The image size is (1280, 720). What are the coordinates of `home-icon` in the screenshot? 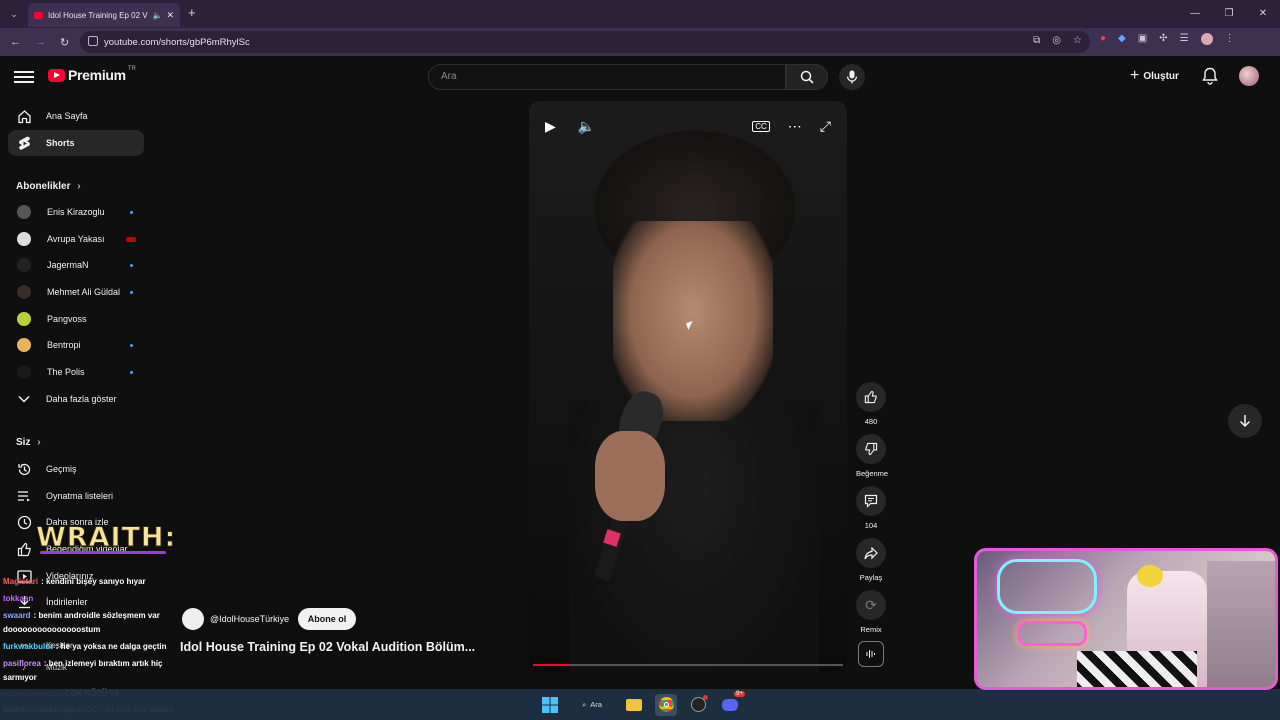 It's located at (24, 116).